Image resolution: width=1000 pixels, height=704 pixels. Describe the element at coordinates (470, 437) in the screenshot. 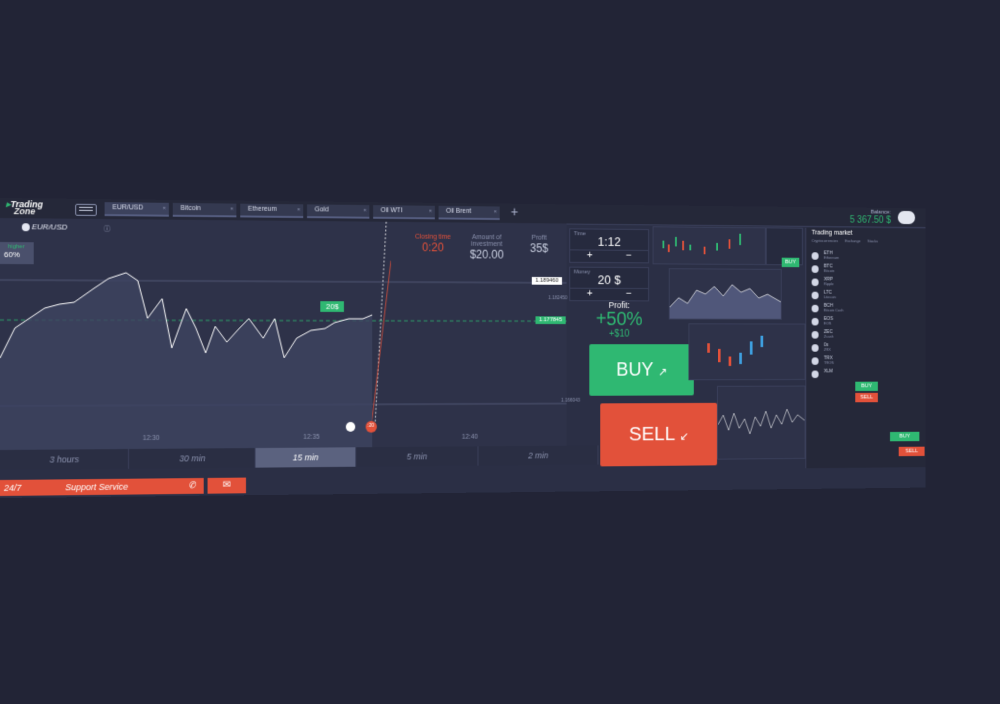

I see `time-label: 12:40` at that location.